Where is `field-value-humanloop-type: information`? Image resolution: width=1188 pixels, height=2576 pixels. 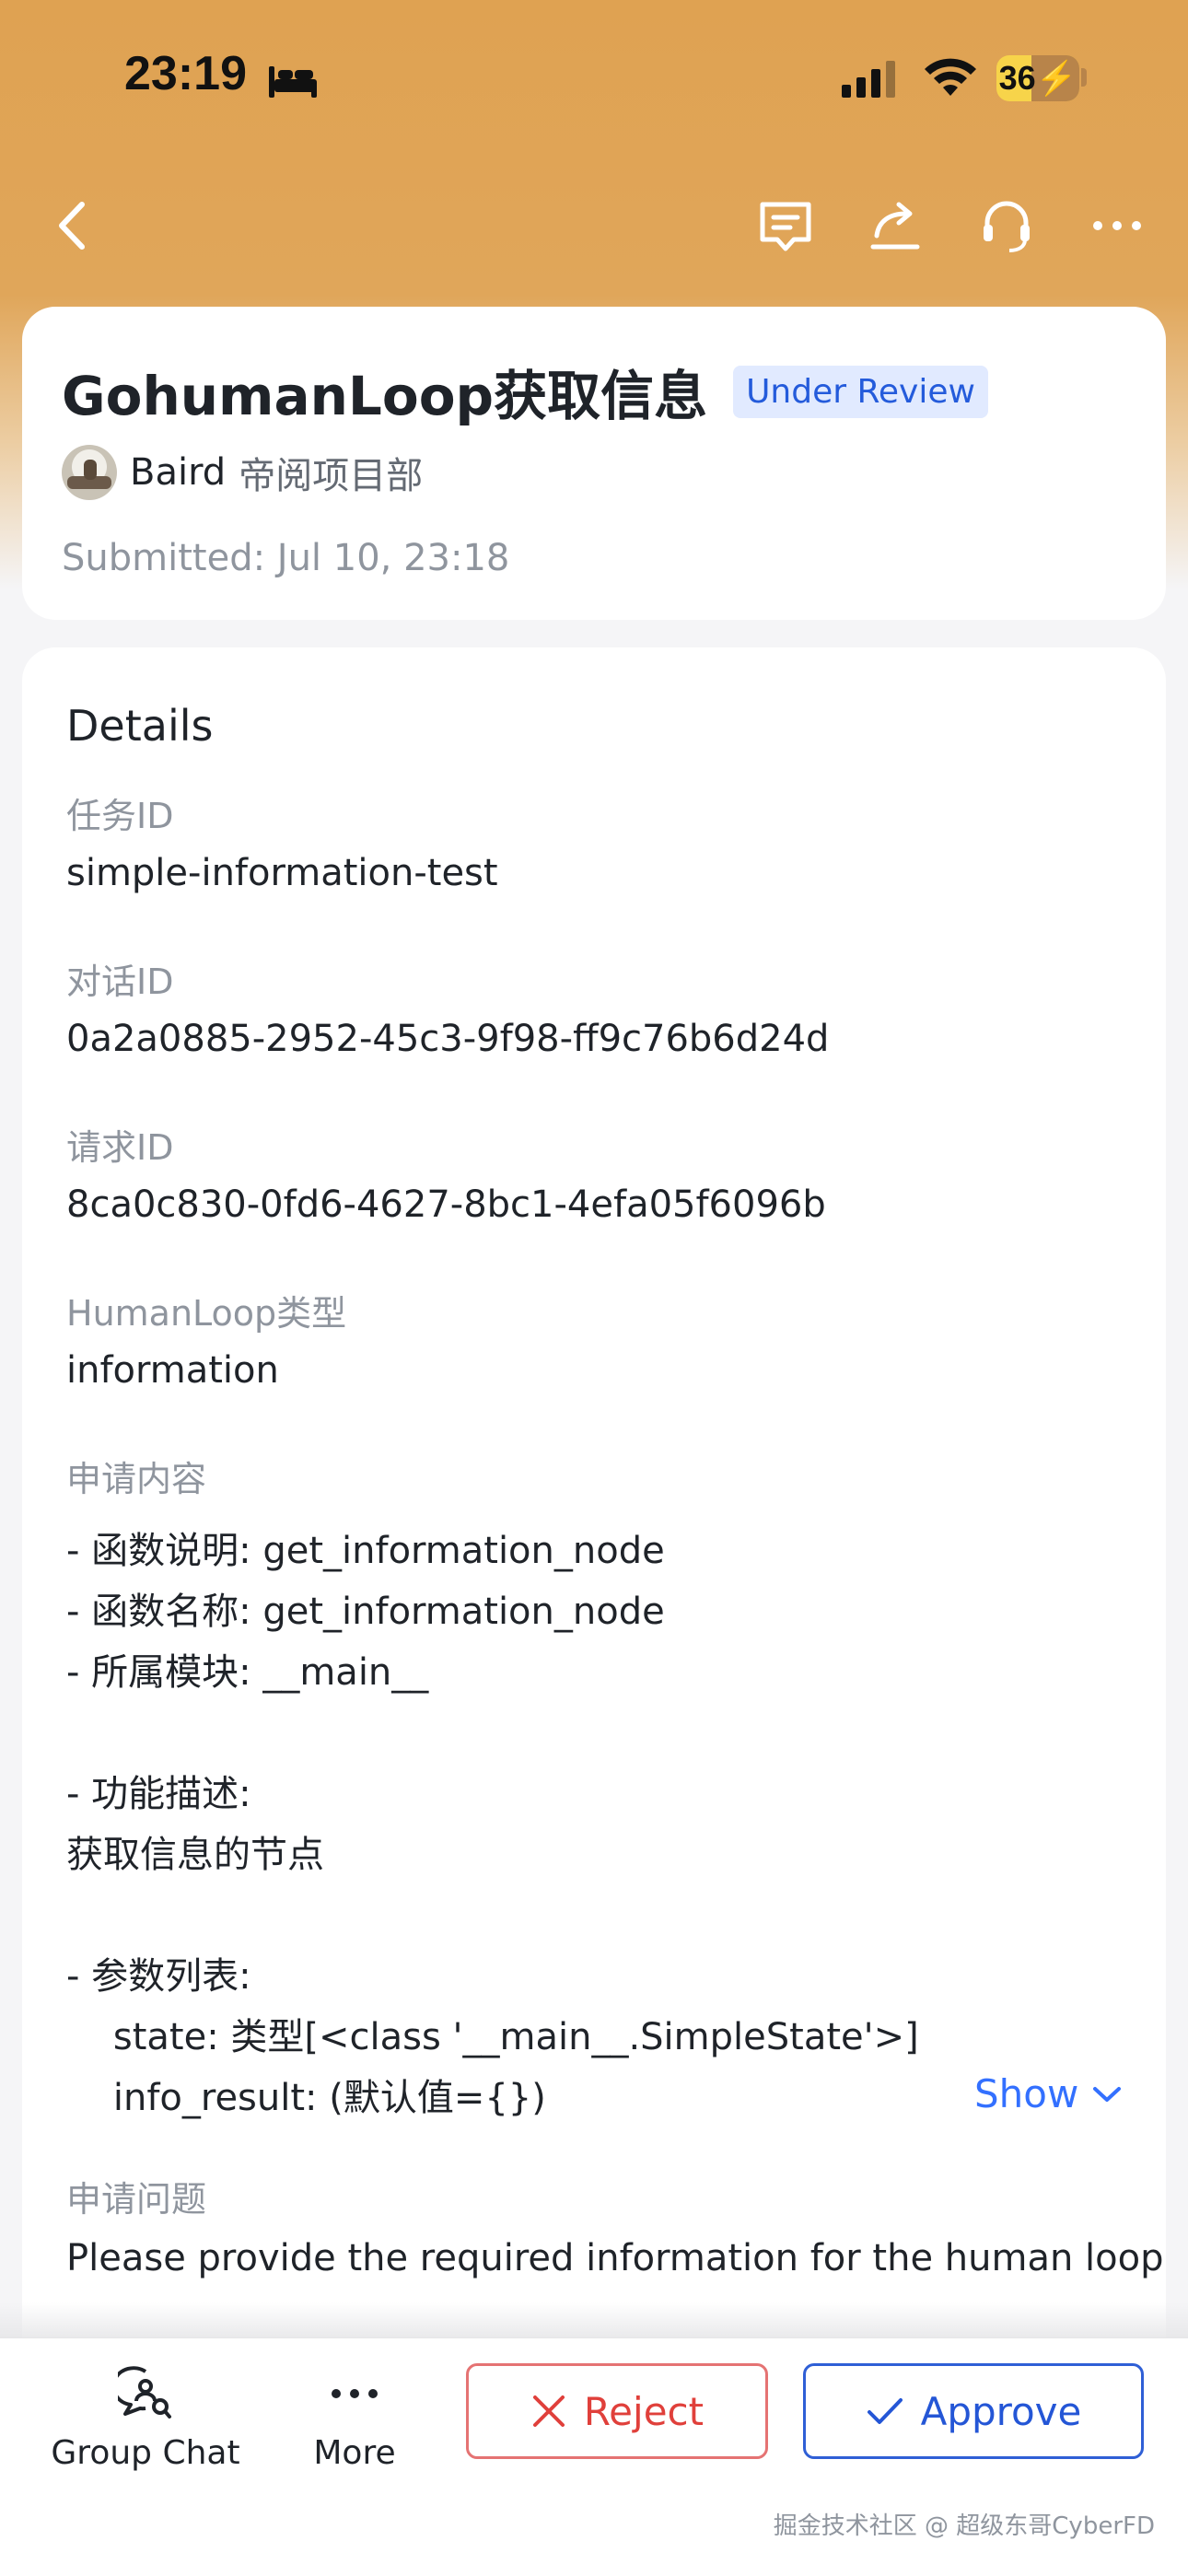 field-value-humanloop-type: information is located at coordinates (172, 1370).